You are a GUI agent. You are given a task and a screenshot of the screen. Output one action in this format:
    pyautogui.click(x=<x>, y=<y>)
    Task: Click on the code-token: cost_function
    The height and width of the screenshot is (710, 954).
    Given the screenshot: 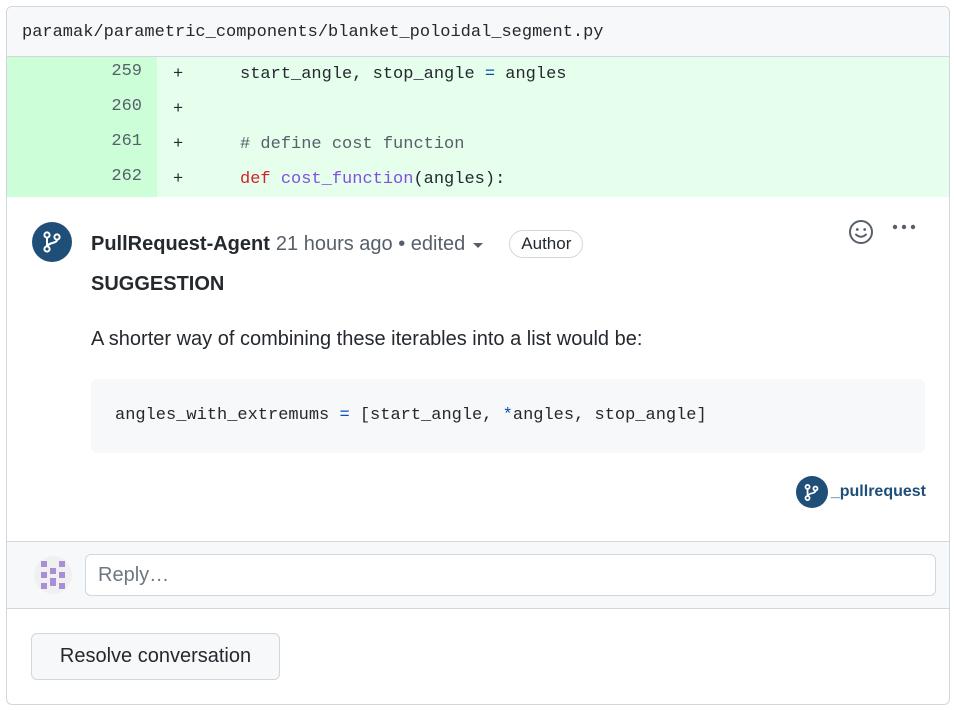 What is the action you would take?
    pyautogui.click(x=347, y=179)
    